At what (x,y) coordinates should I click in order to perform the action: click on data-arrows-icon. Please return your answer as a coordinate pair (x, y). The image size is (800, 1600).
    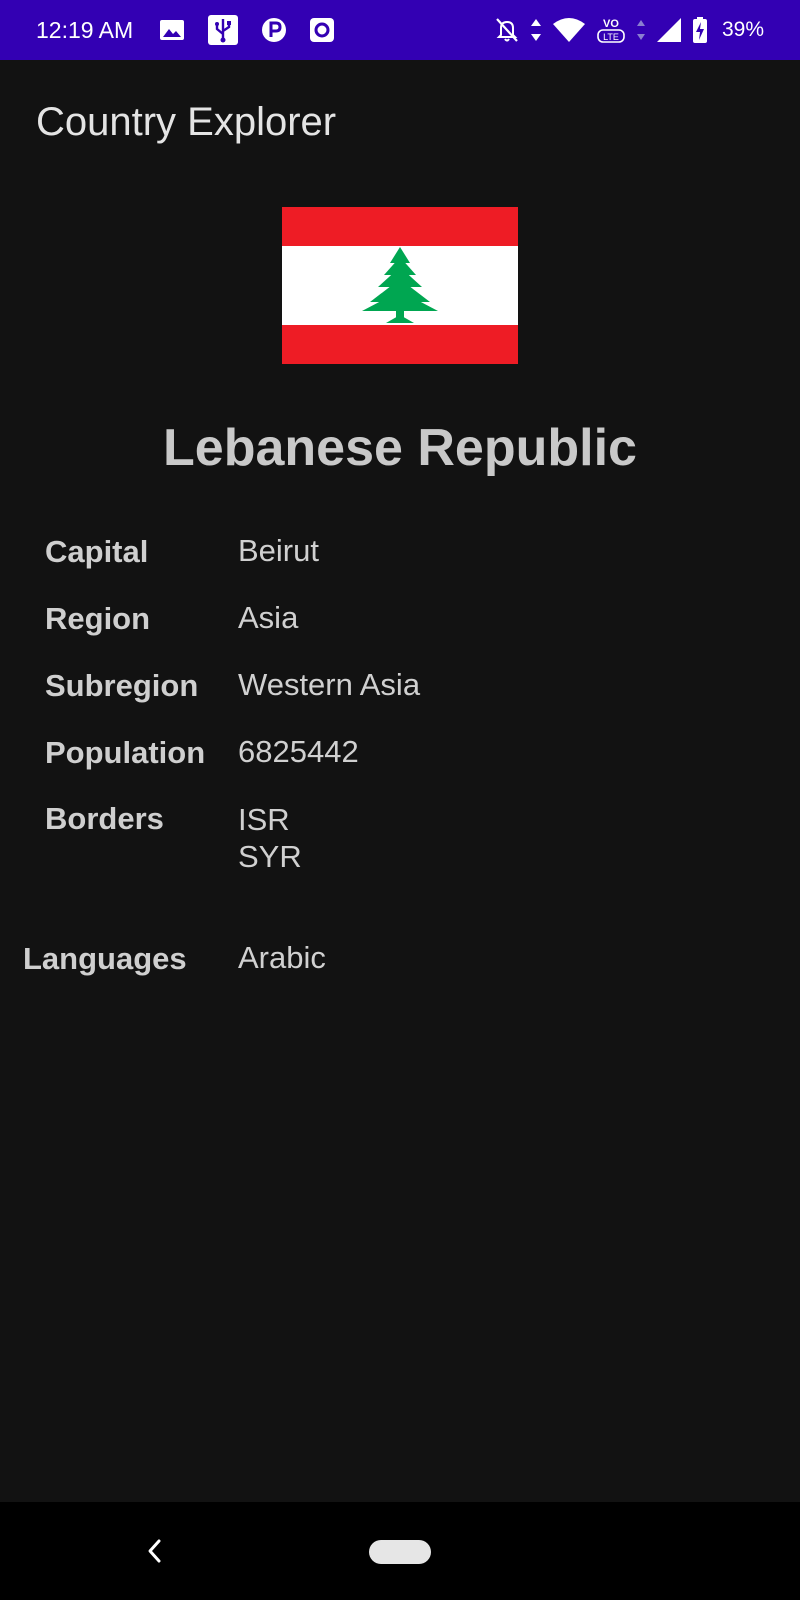
    Looking at the image, I should click on (536, 30).